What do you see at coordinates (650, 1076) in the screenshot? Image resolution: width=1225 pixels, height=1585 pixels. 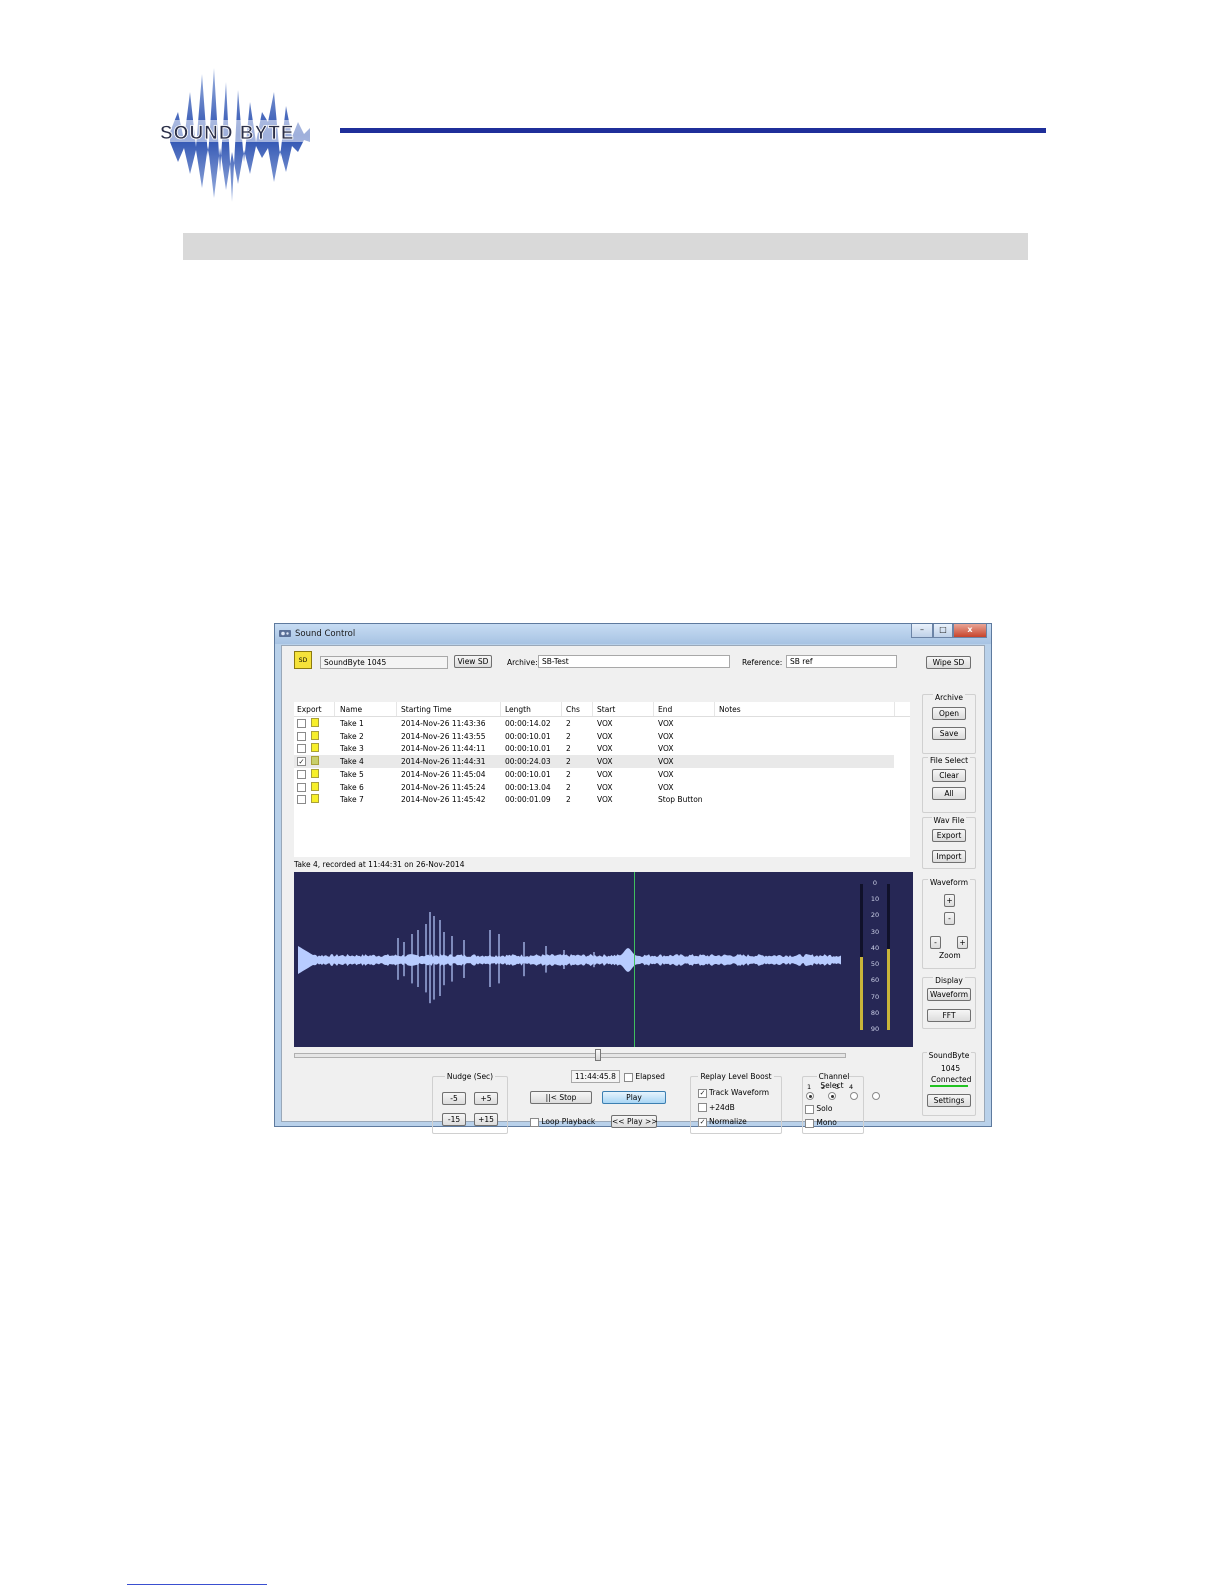 I see `elapsed-label: Elapsed` at bounding box center [650, 1076].